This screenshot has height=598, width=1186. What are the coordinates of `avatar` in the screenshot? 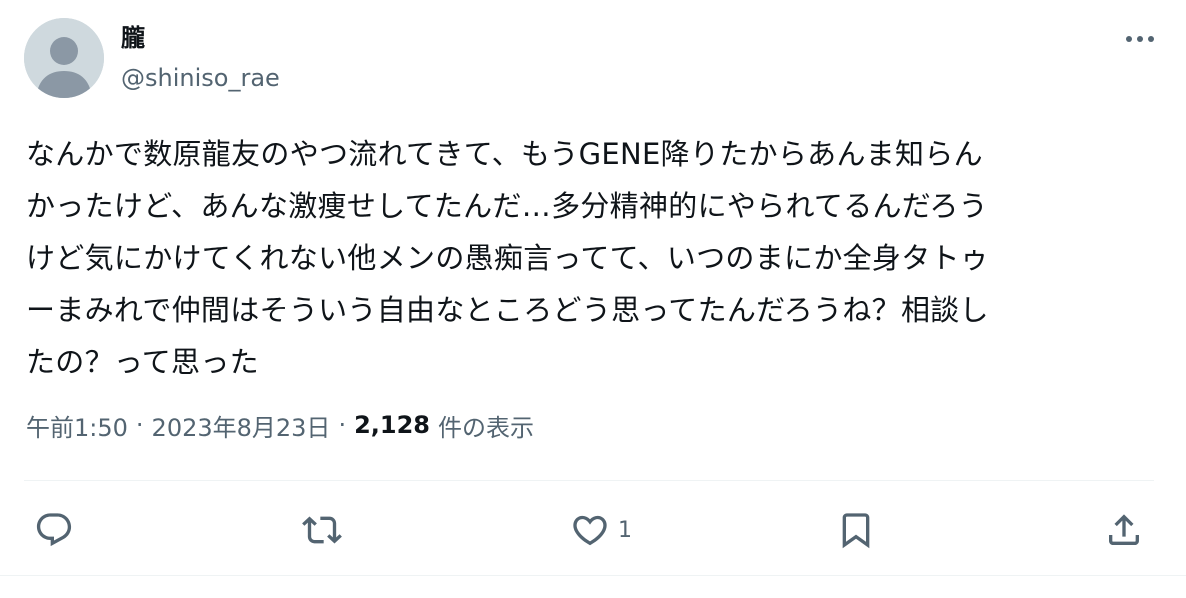 It's located at (64, 58).